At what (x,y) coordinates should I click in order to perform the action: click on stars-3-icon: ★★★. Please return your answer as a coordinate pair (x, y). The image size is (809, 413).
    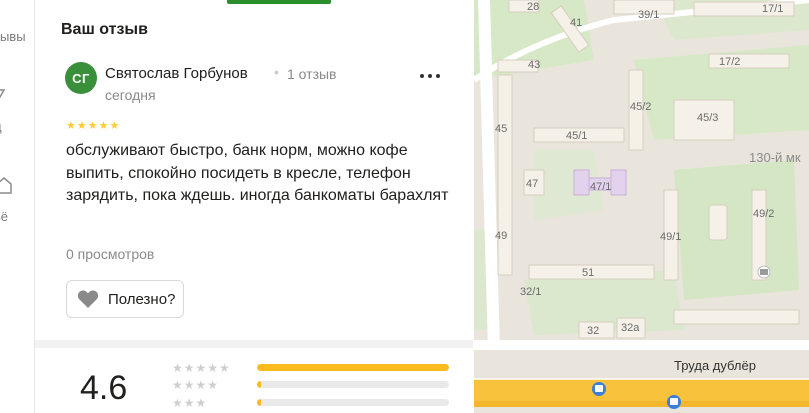
    Looking at the image, I should click on (190, 403).